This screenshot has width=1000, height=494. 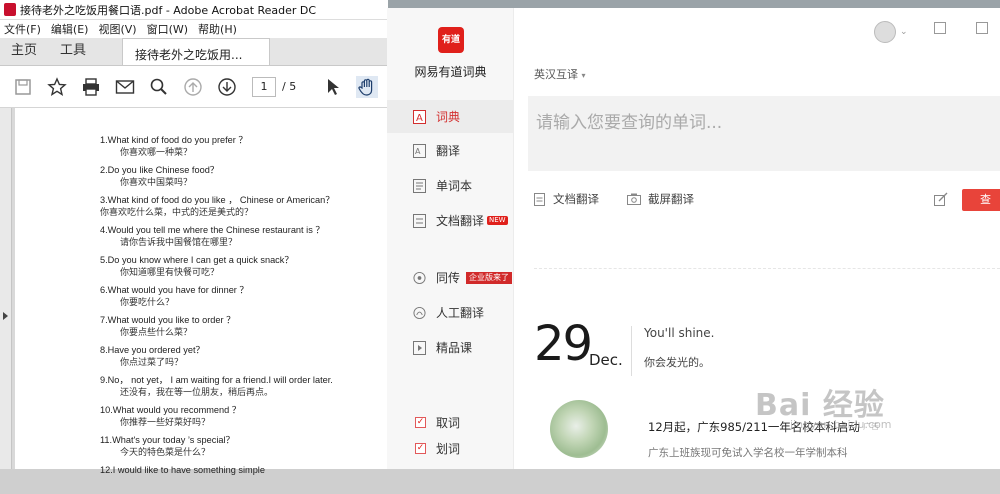 What do you see at coordinates (159, 170) in the screenshot?
I see `question-text: 2.Do you like Chinese food？` at bounding box center [159, 170].